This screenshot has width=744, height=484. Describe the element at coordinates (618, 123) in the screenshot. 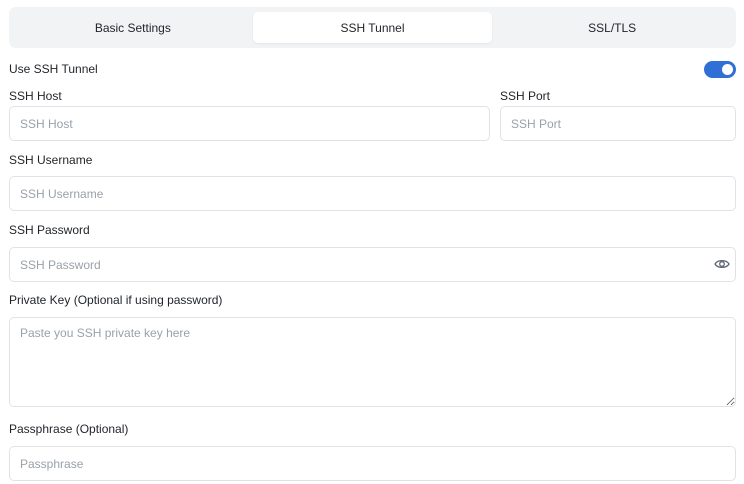

I see `ssh-port-input` at that location.